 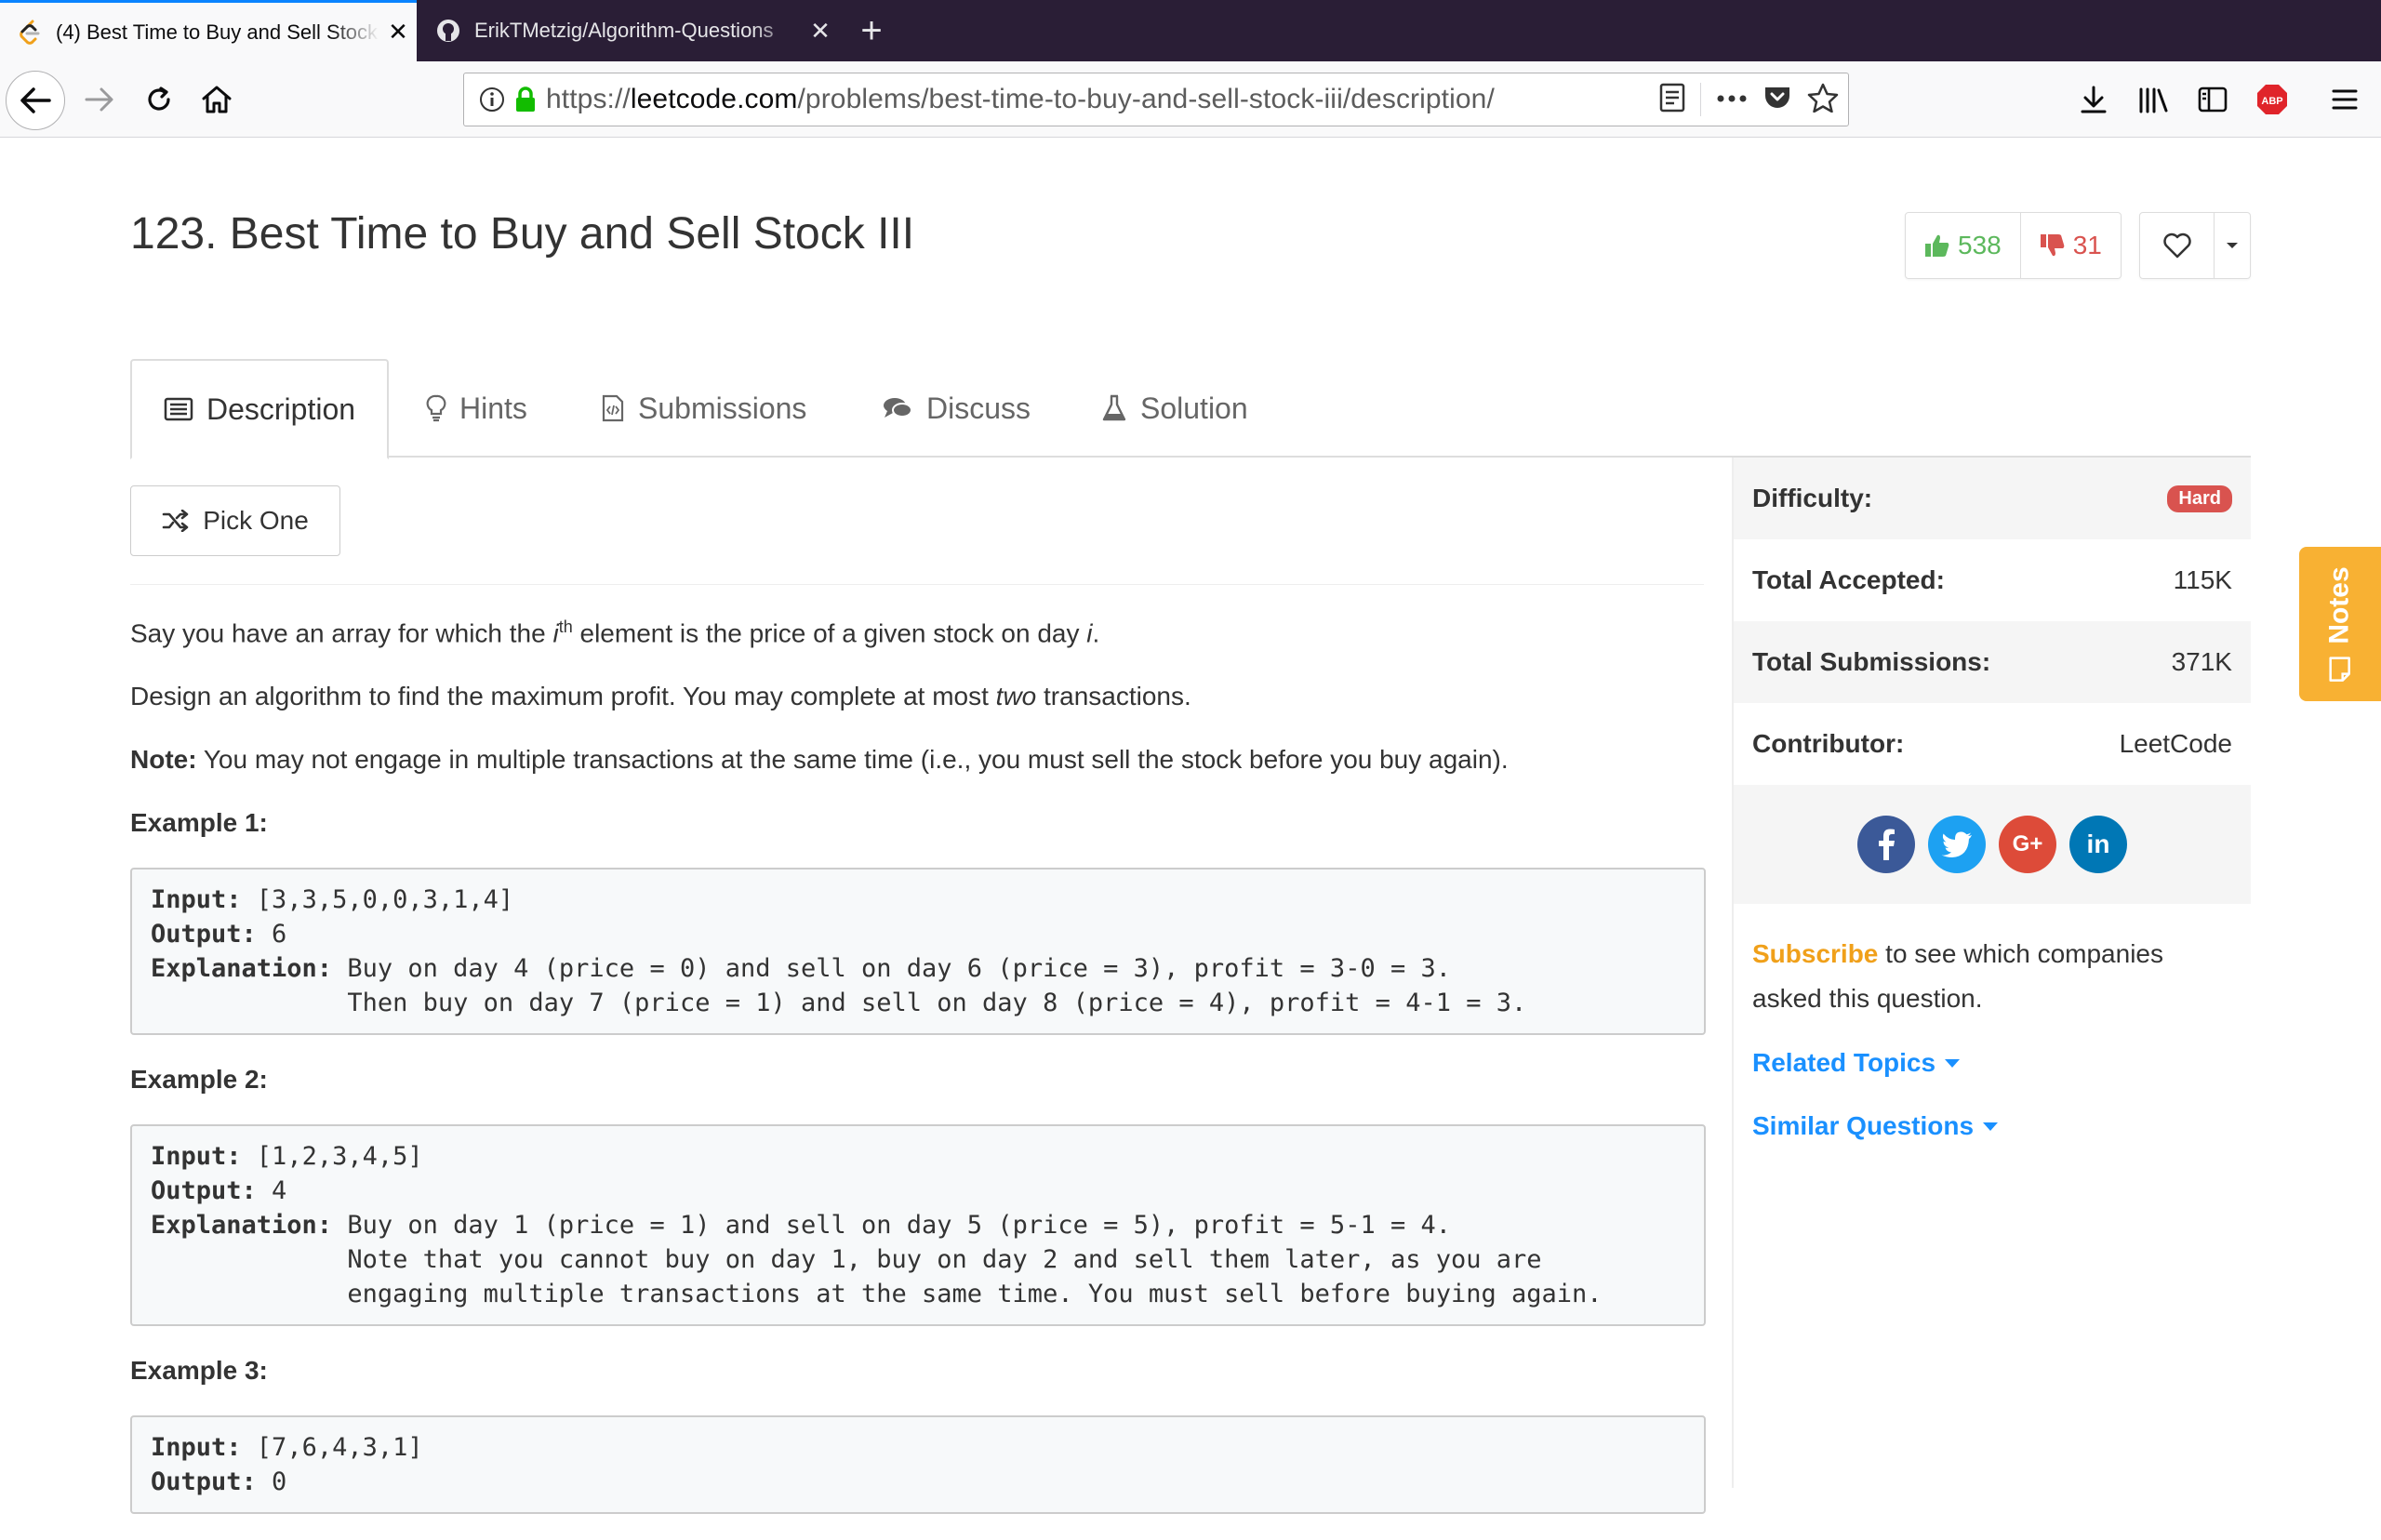 I want to click on related-topics-toggle: Related Topics, so click(x=1993, y=1063).